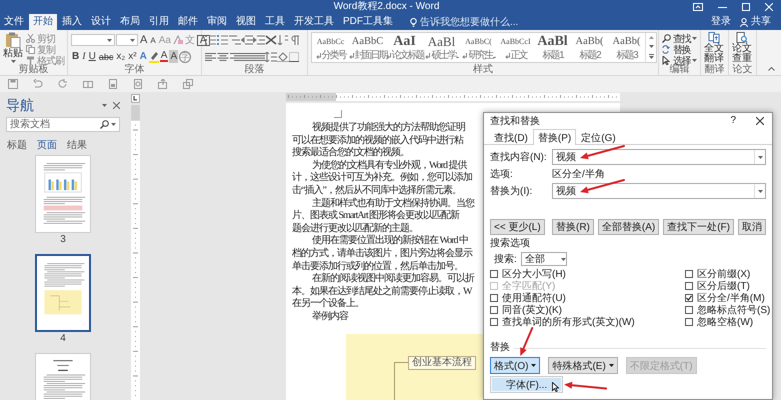 This screenshot has width=781, height=400. Describe the element at coordinates (679, 60) in the screenshot. I see `select-button: 选择` at that location.